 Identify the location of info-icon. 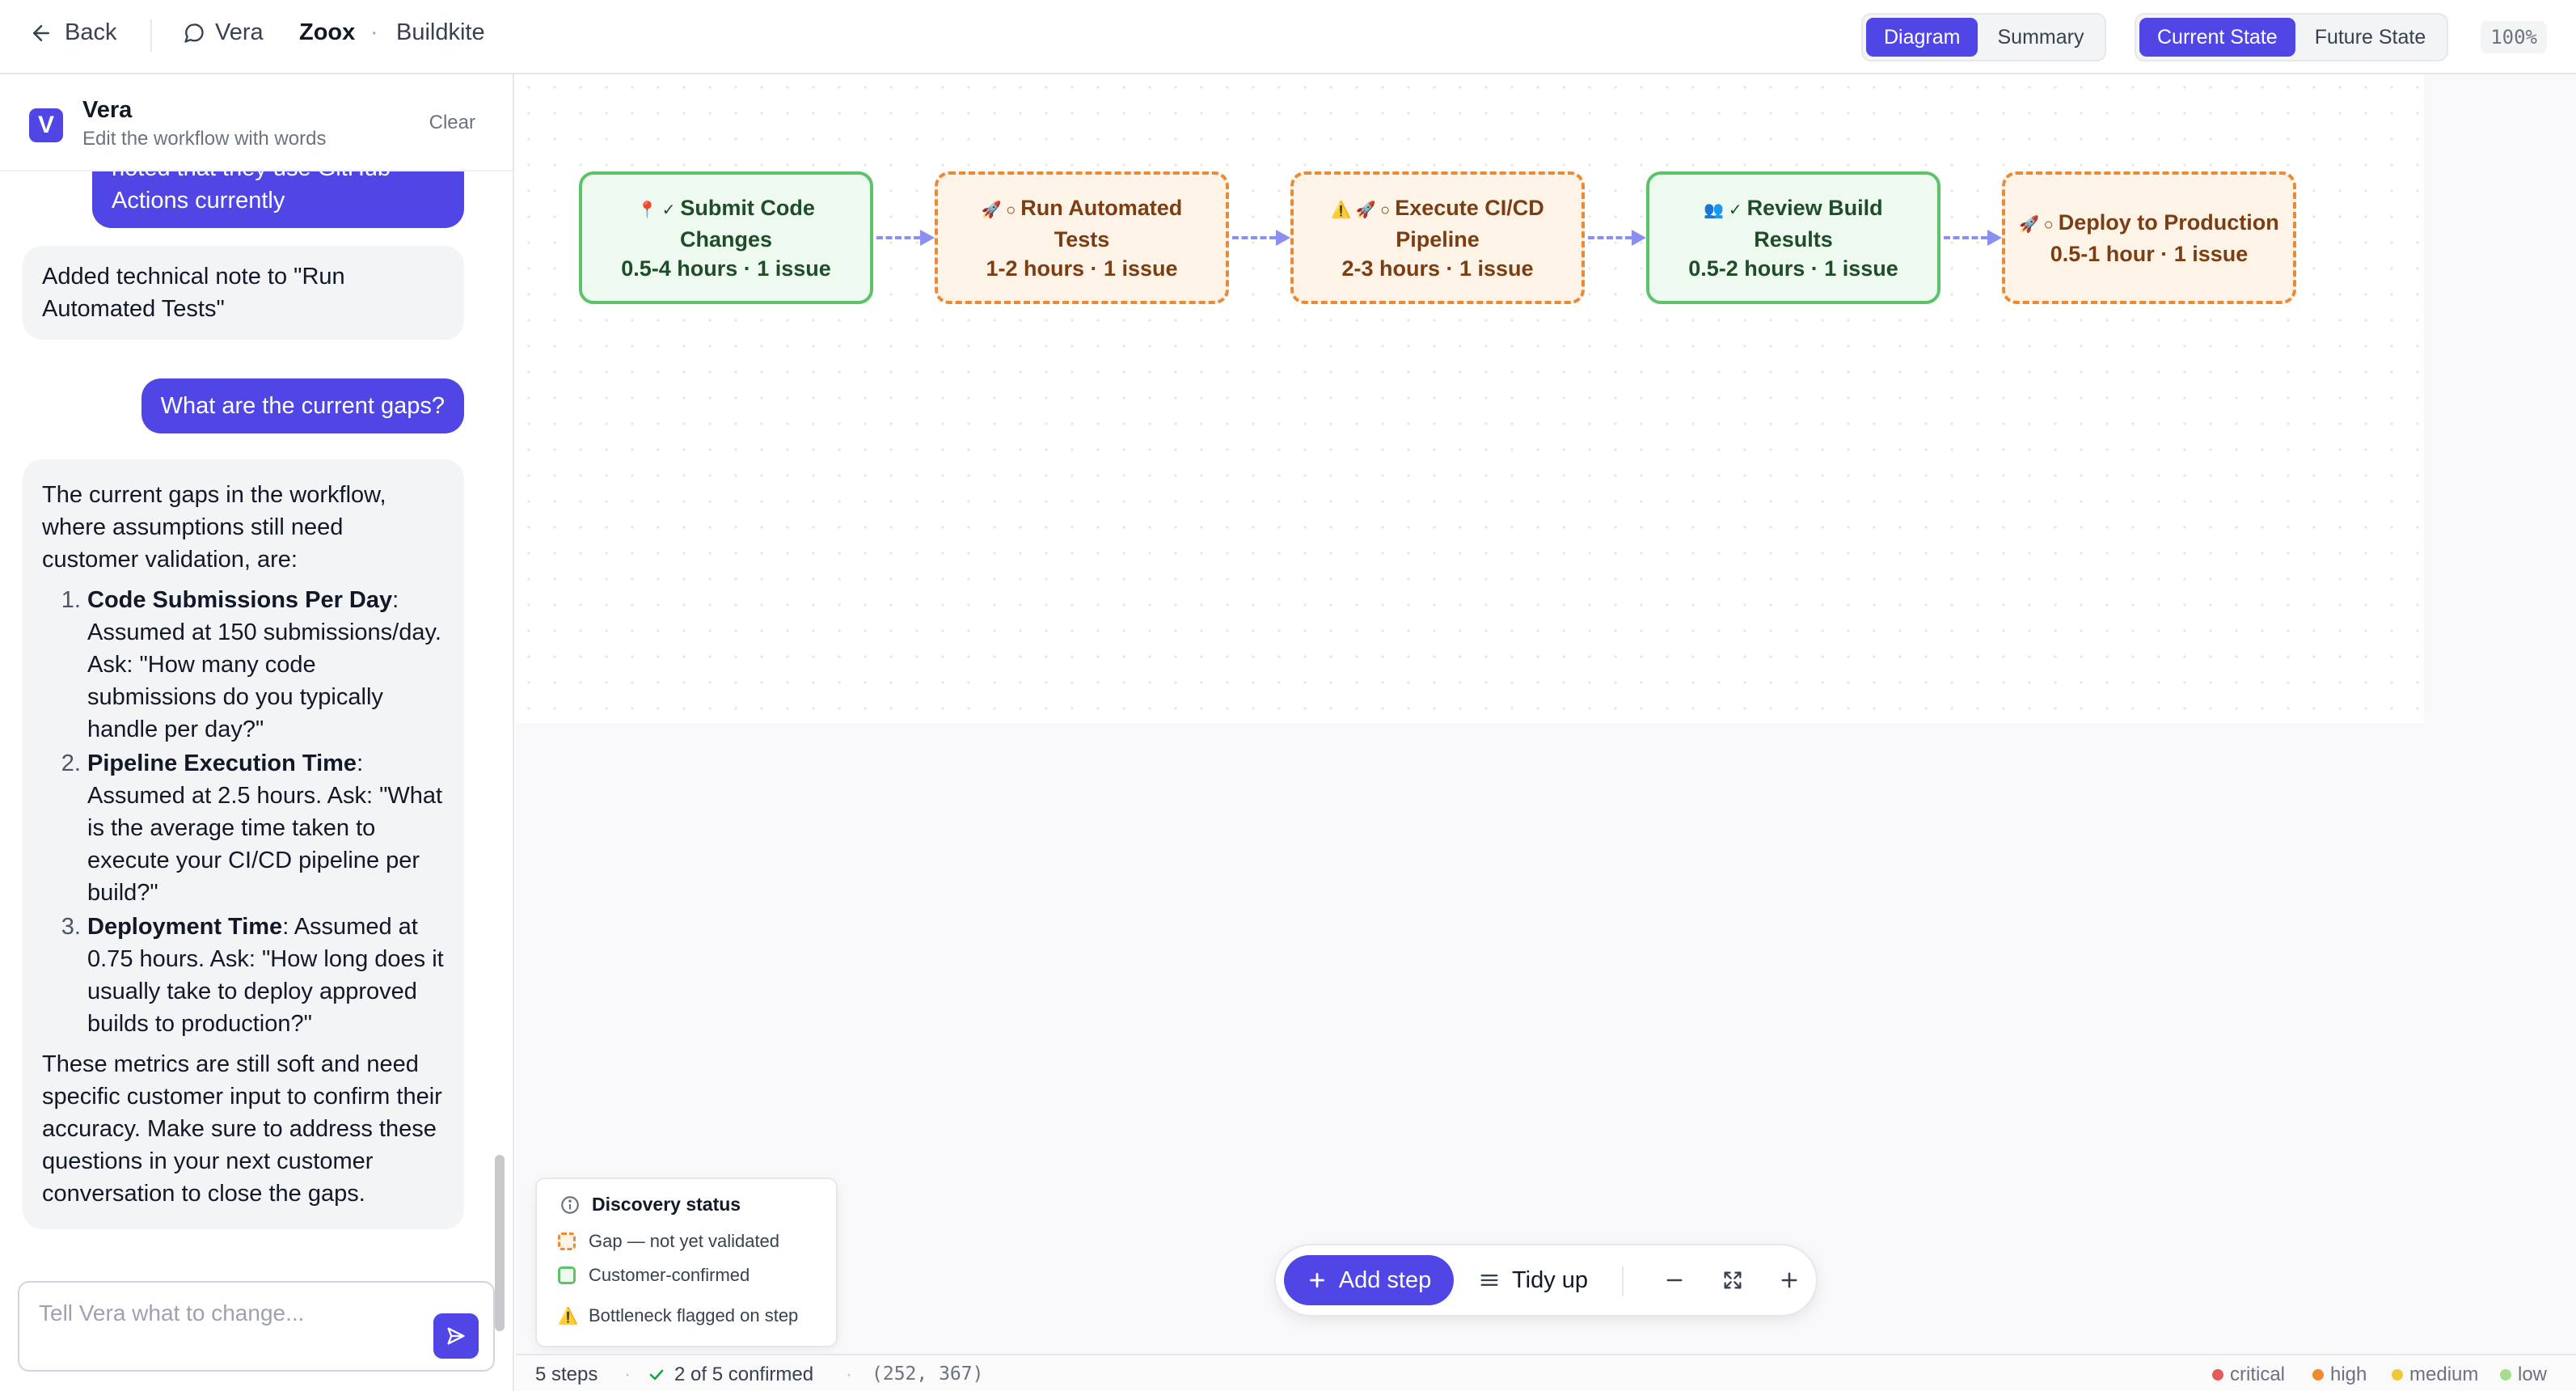
(570, 1204).